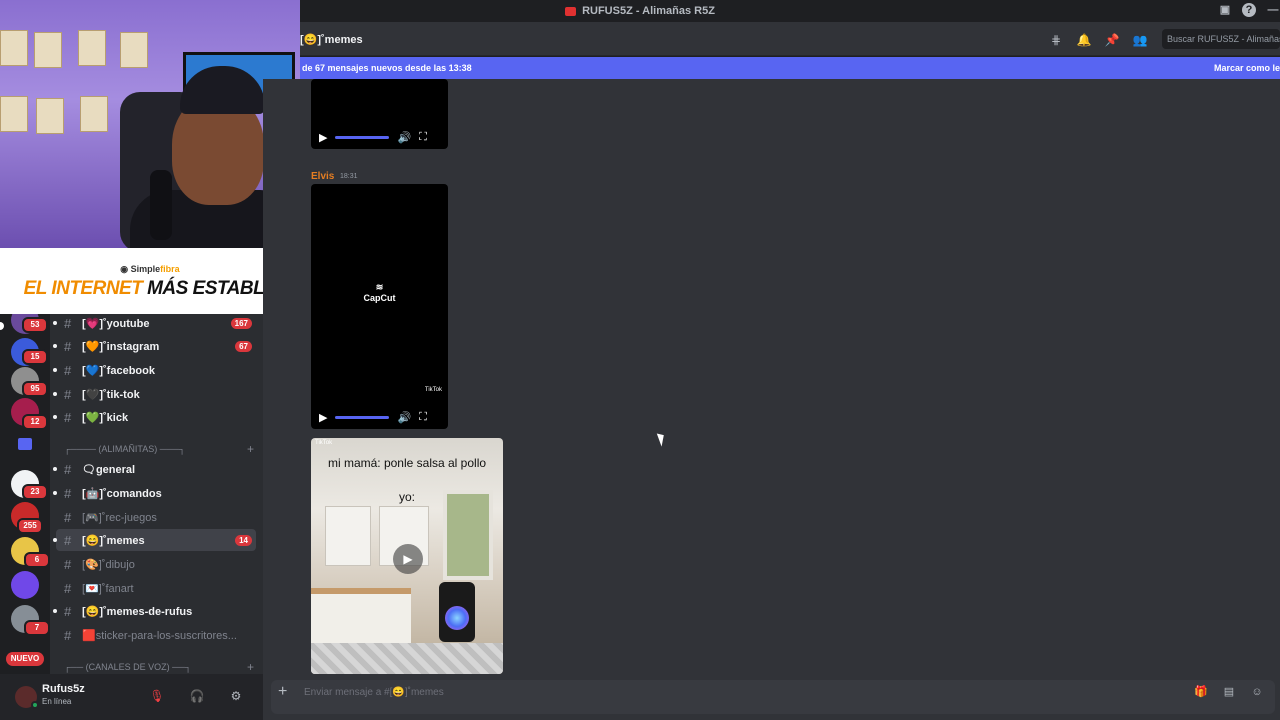 This screenshot has height=720, width=1280. I want to click on message-composer: + Enviar mensaje a #[😄]˚memes 🎁 ▤ ☺, so click(771, 697).